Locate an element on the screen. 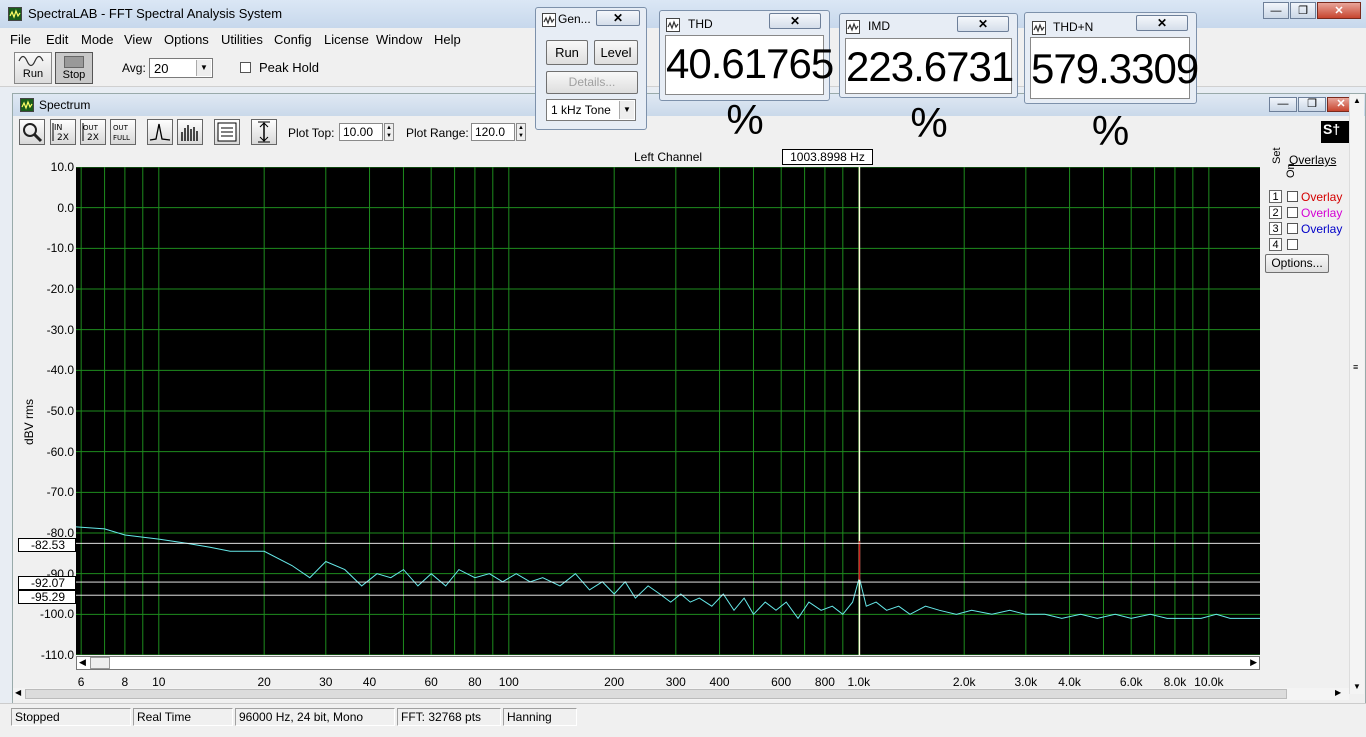 The image size is (1366, 737). svg-text: 2X is located at coordinates (93, 138).